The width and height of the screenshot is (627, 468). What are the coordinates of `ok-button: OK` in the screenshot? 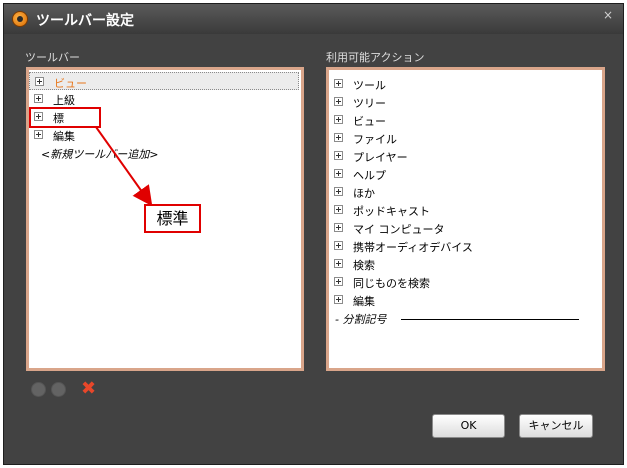 It's located at (468, 426).